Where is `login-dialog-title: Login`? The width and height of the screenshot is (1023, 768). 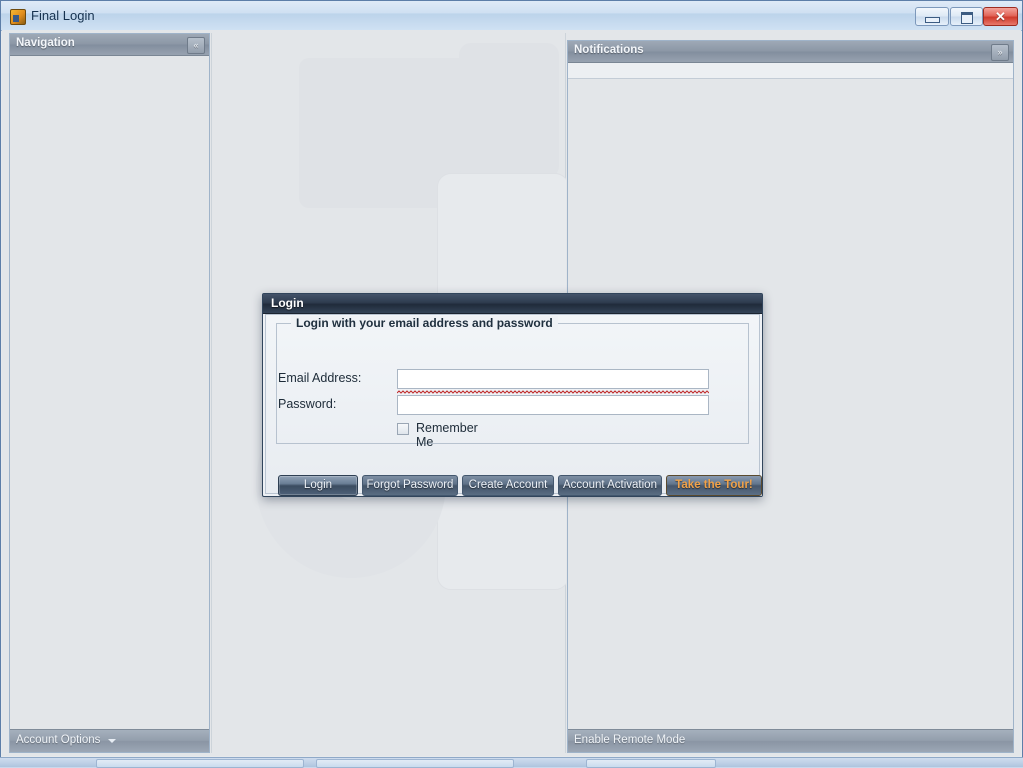
login-dialog-title: Login is located at coordinates (287, 303).